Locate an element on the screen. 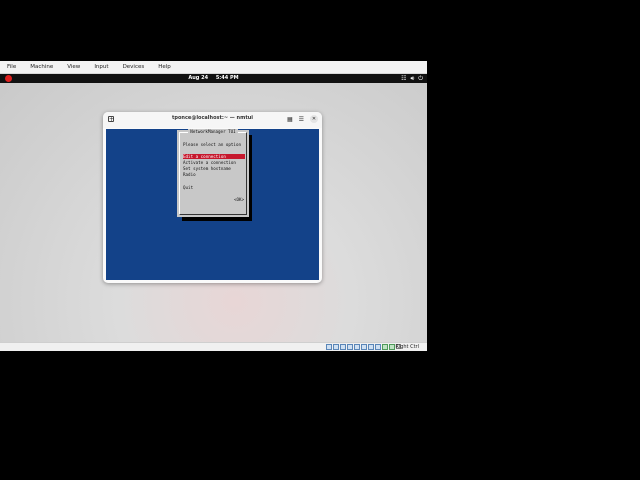 The width and height of the screenshot is (640, 480). dialog-prompt: Please select an option is located at coordinates (212, 144).